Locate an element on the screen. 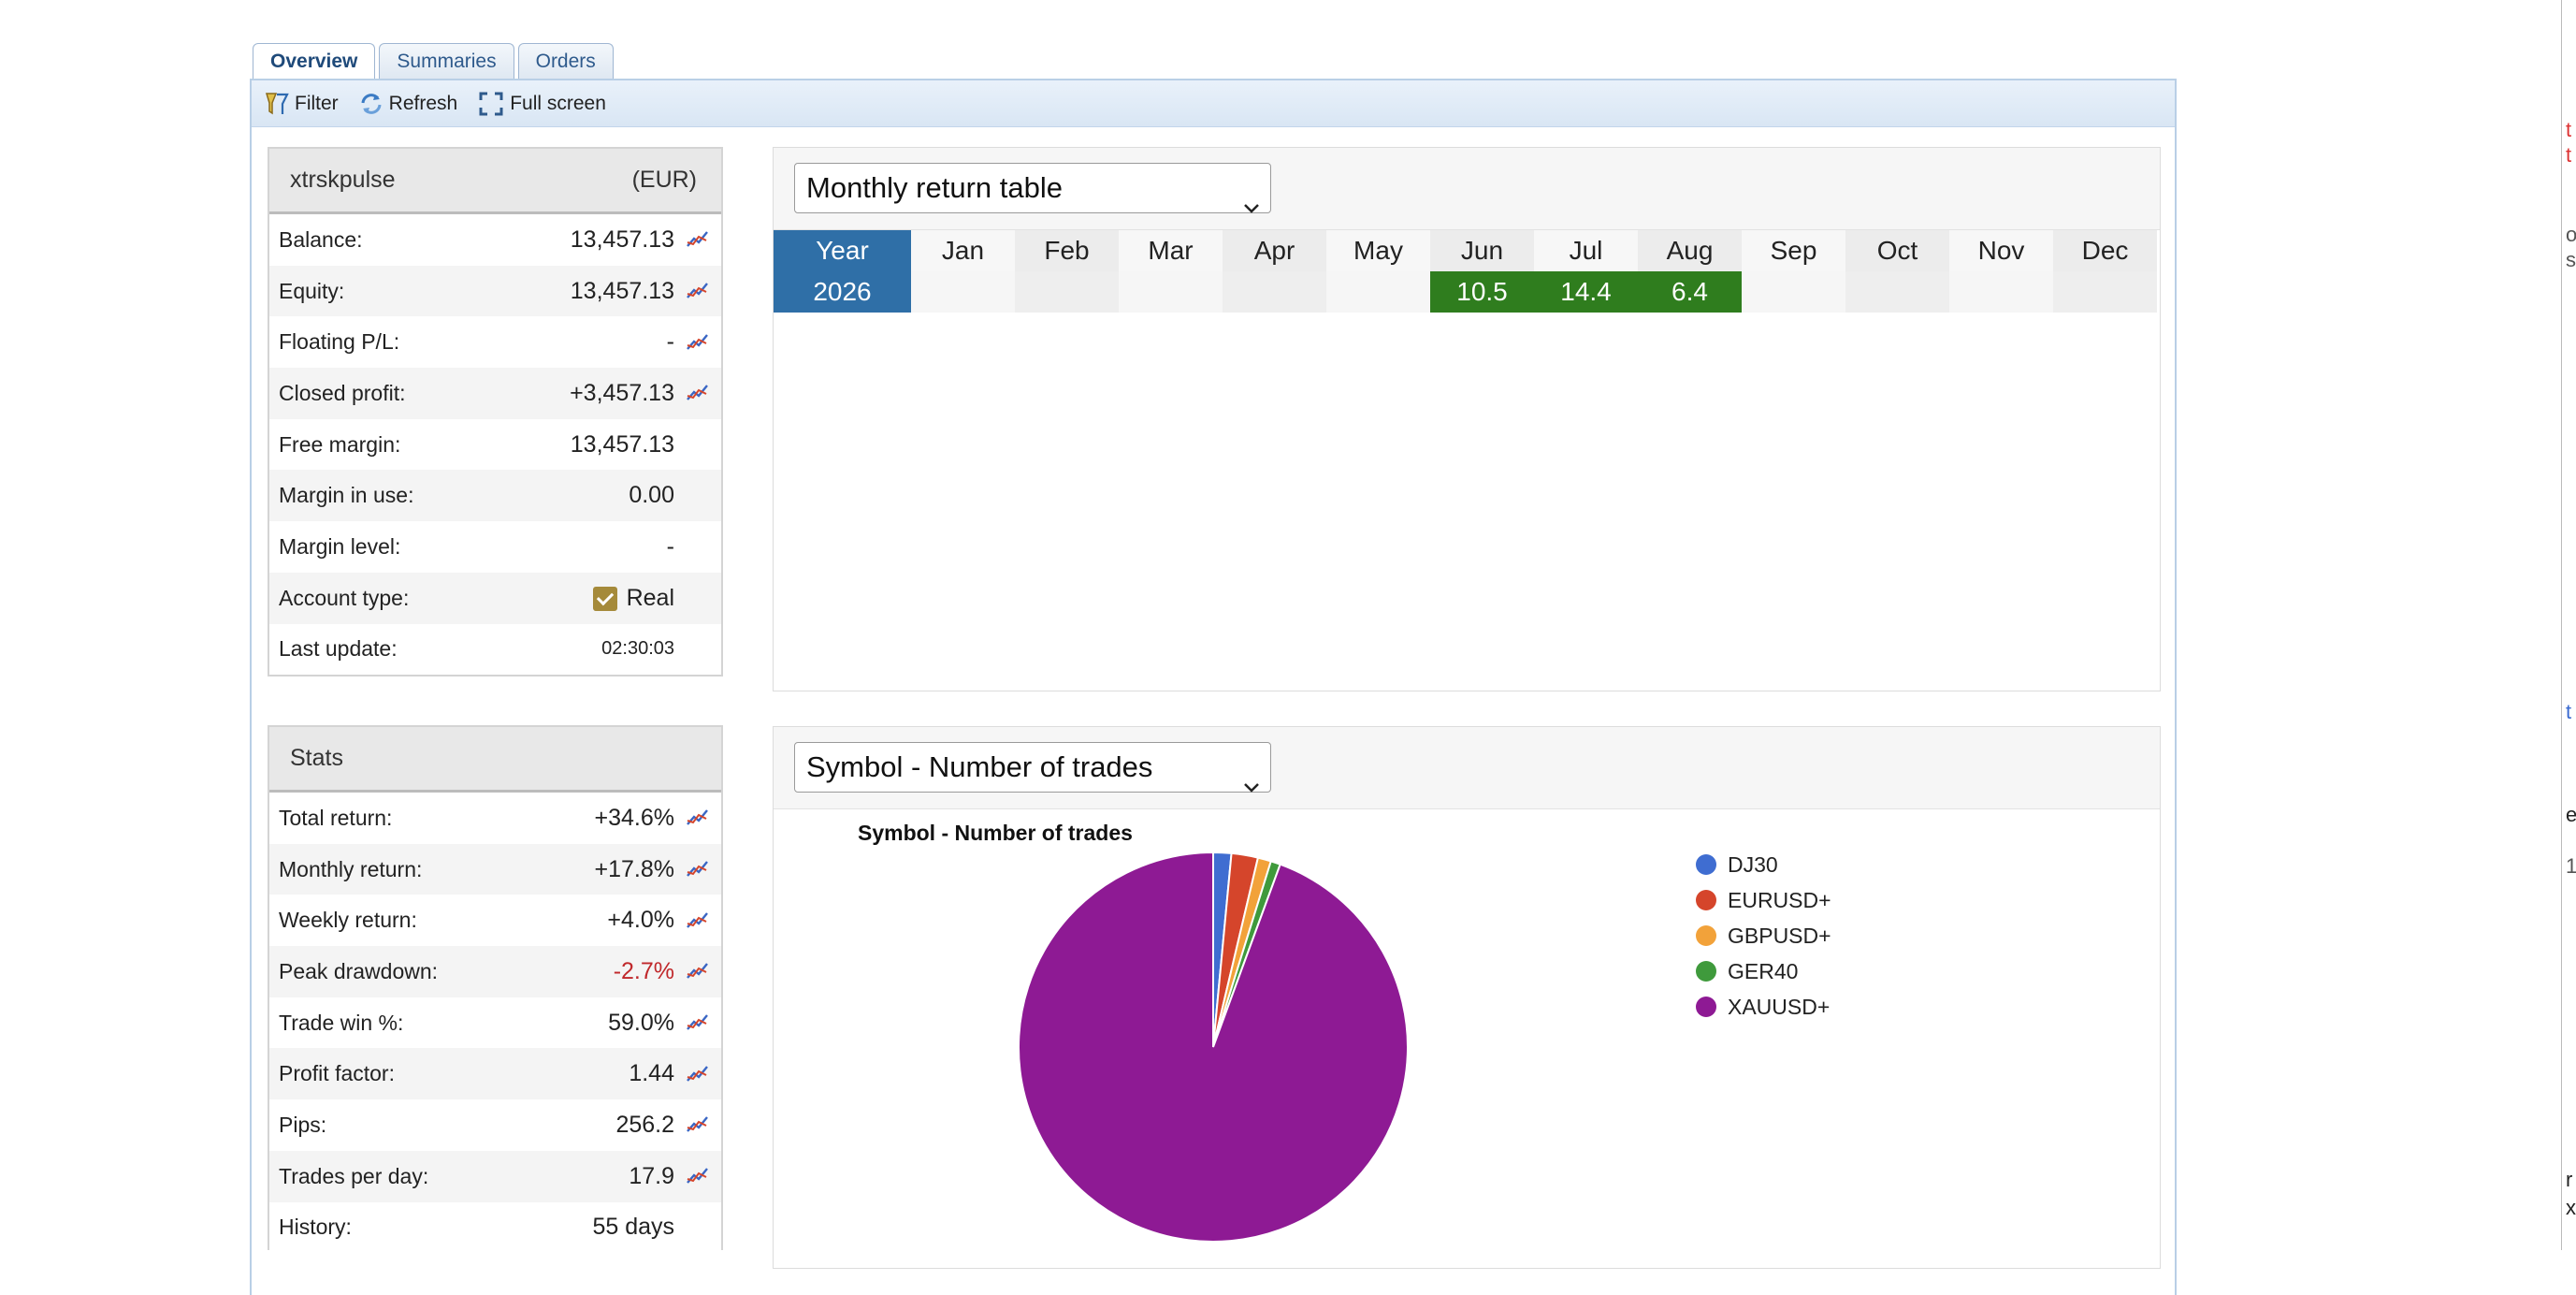 The width and height of the screenshot is (2576, 1295). filter-label: Filter is located at coordinates (317, 103).